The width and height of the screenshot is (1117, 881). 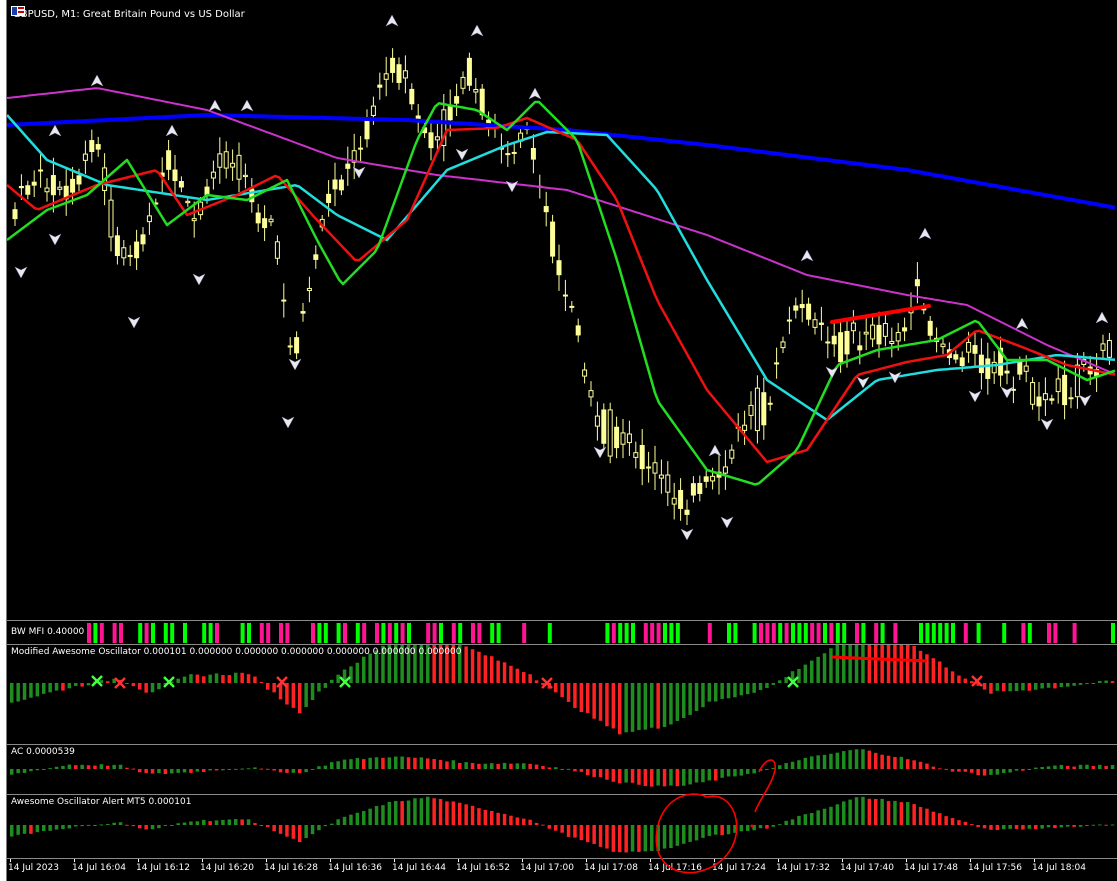 I want to click on ac-pane: AC 0.0000539, so click(x=562, y=769).